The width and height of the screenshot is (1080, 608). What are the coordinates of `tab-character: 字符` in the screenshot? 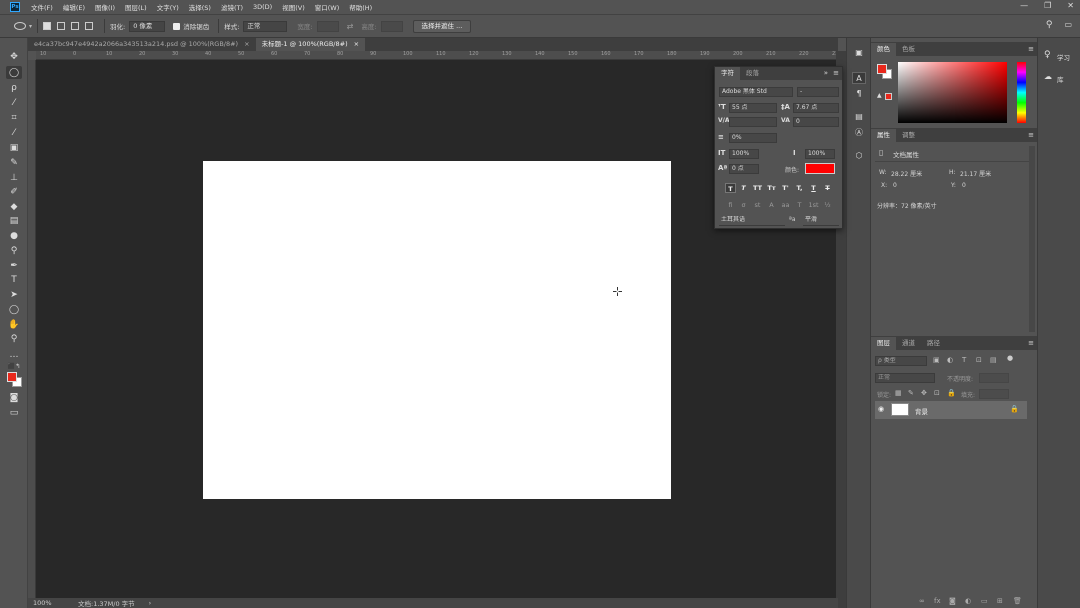 It's located at (727, 73).